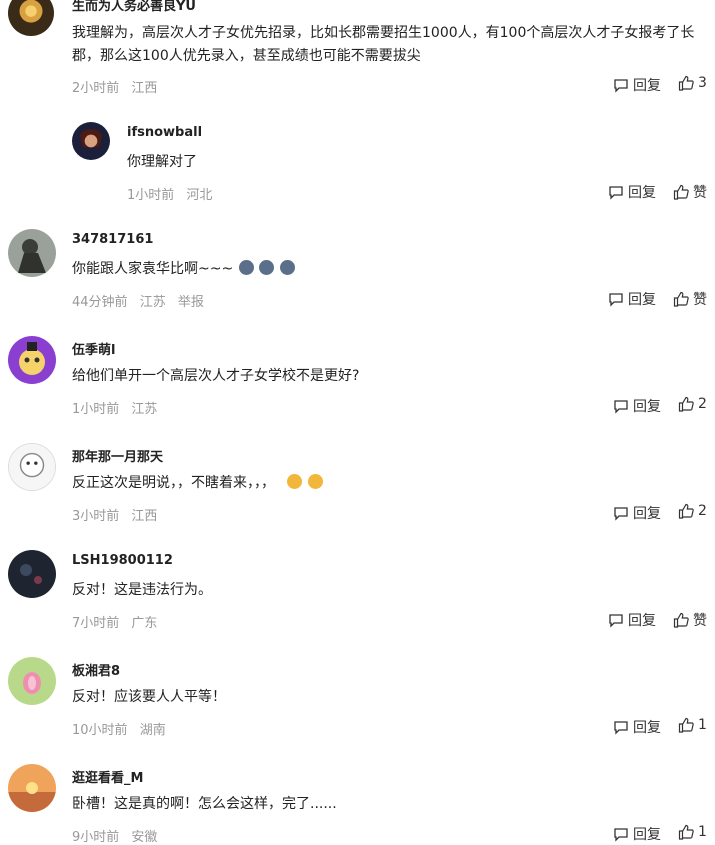 This screenshot has width=715, height=845. I want to click on comment-meta: 1小时前 河北, so click(173, 193).